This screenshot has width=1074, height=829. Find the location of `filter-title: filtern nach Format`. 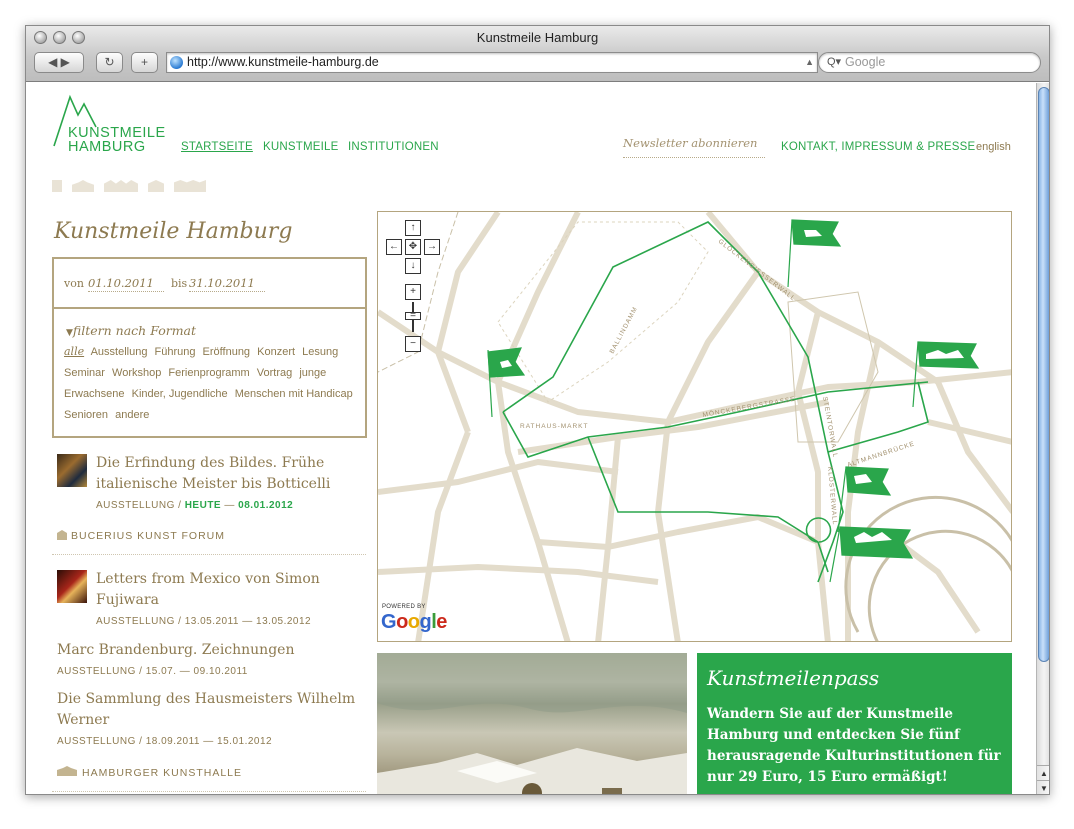

filter-title: filtern nach Format is located at coordinates (134, 330).